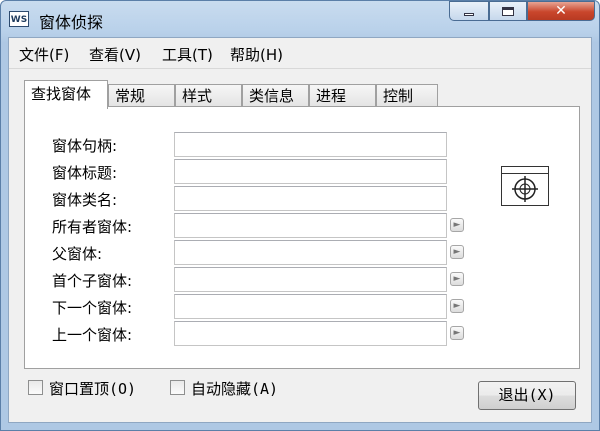 The image size is (600, 431). What do you see at coordinates (342, 95) in the screenshot?
I see `tab-process: 进程` at bounding box center [342, 95].